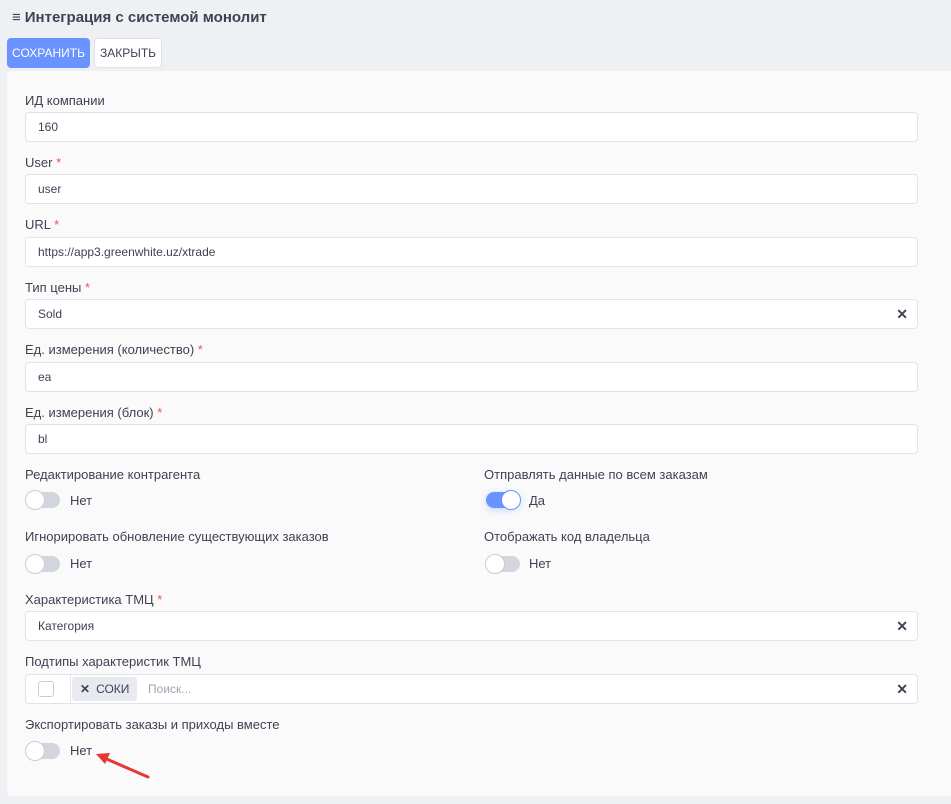 The image size is (951, 804). Describe the element at coordinates (471, 252) in the screenshot. I see `url-input: https://app3.greenwhite.uz/xtrade` at that location.